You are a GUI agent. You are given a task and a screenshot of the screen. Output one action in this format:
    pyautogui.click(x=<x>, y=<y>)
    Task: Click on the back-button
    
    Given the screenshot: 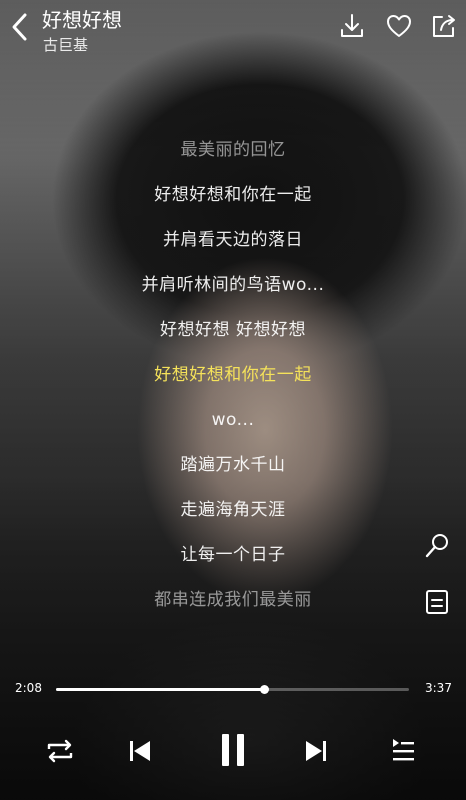 What is the action you would take?
    pyautogui.click(x=20, y=27)
    